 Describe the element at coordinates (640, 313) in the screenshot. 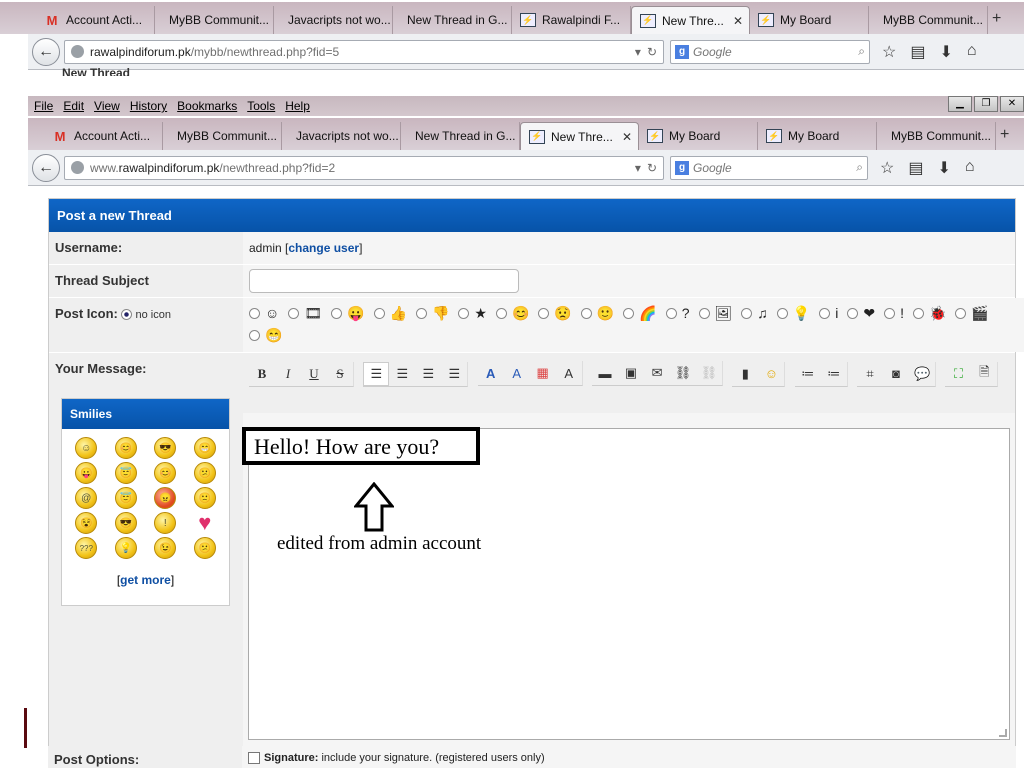

I see `post-icon-option: 🌈` at that location.